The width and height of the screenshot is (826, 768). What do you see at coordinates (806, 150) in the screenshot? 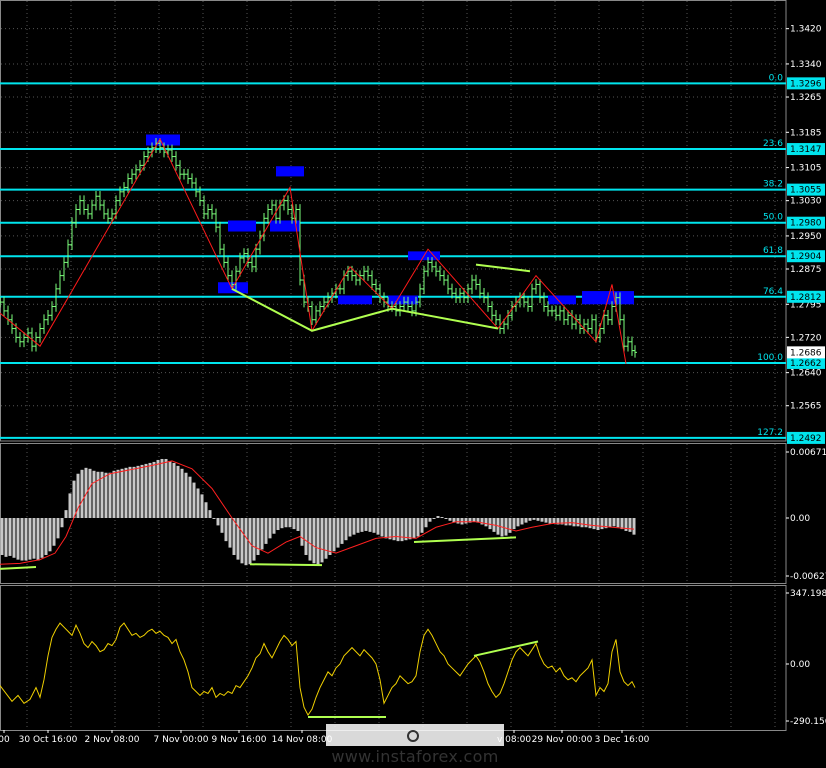
I see `fib-price-label: 1.3147` at bounding box center [806, 150].